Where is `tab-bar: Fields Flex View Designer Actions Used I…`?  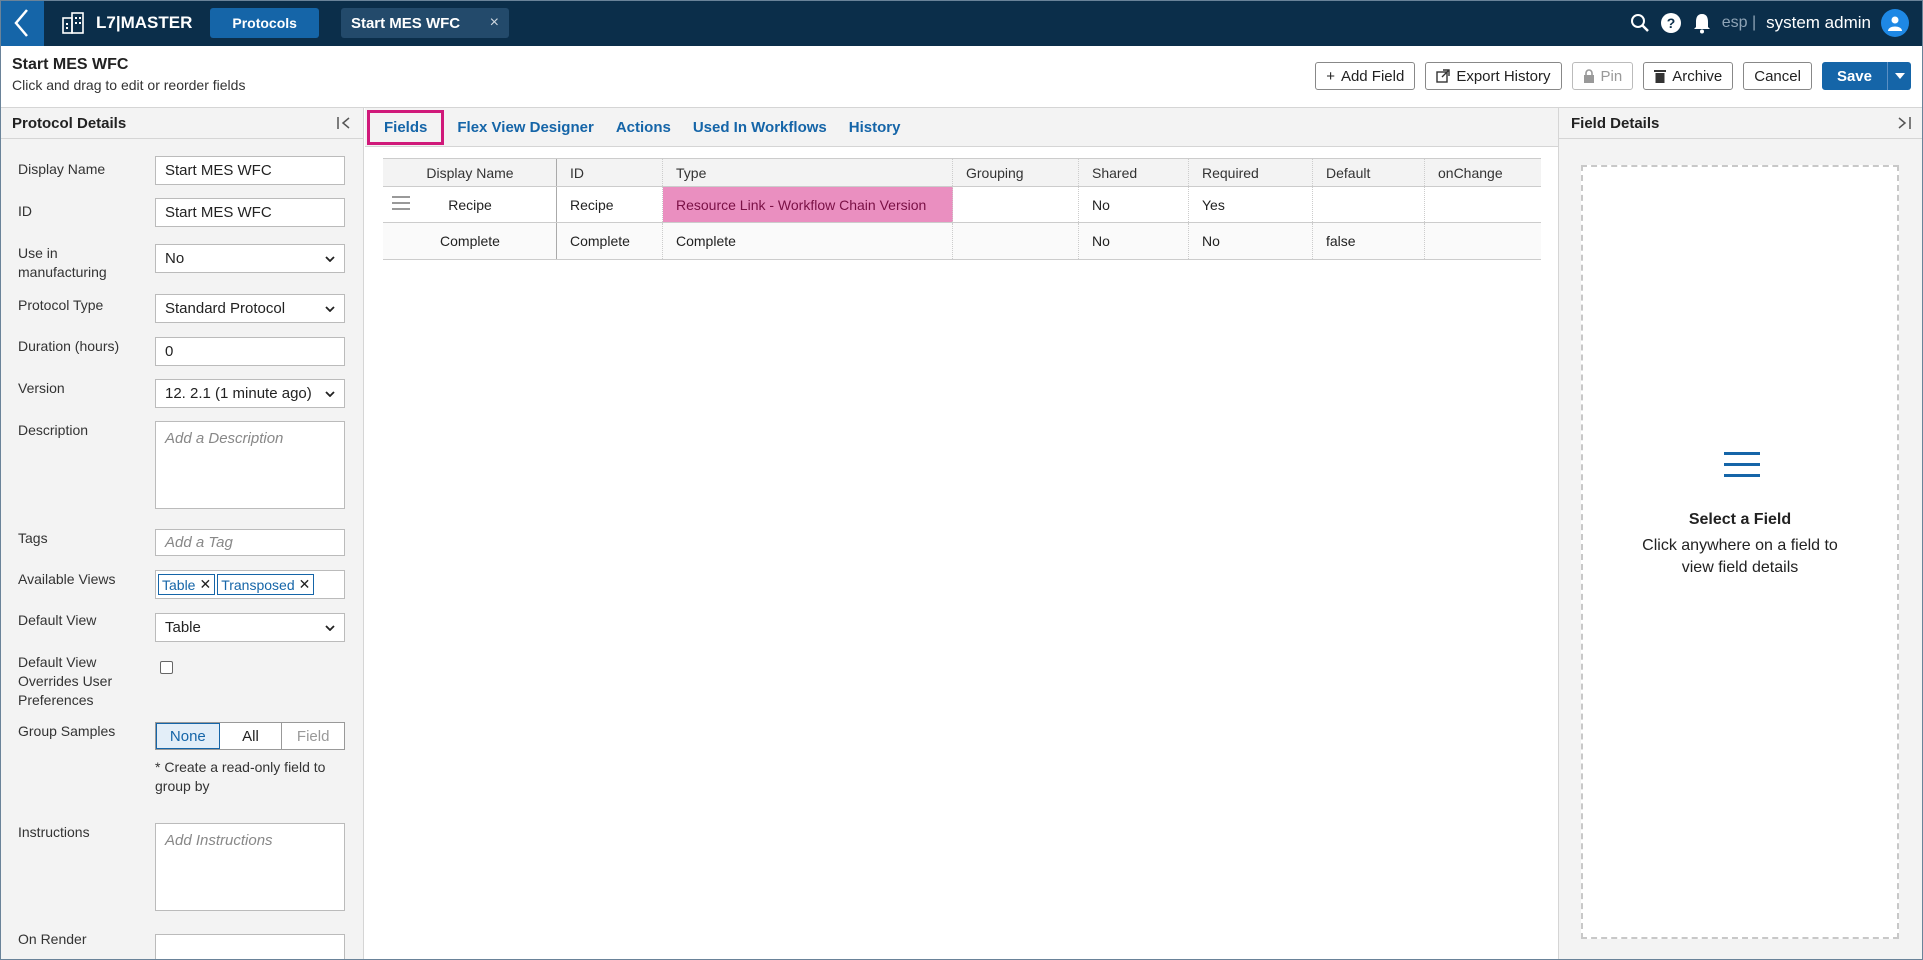 tab-bar: Fields Flex View Designer Actions Used I… is located at coordinates (961, 127).